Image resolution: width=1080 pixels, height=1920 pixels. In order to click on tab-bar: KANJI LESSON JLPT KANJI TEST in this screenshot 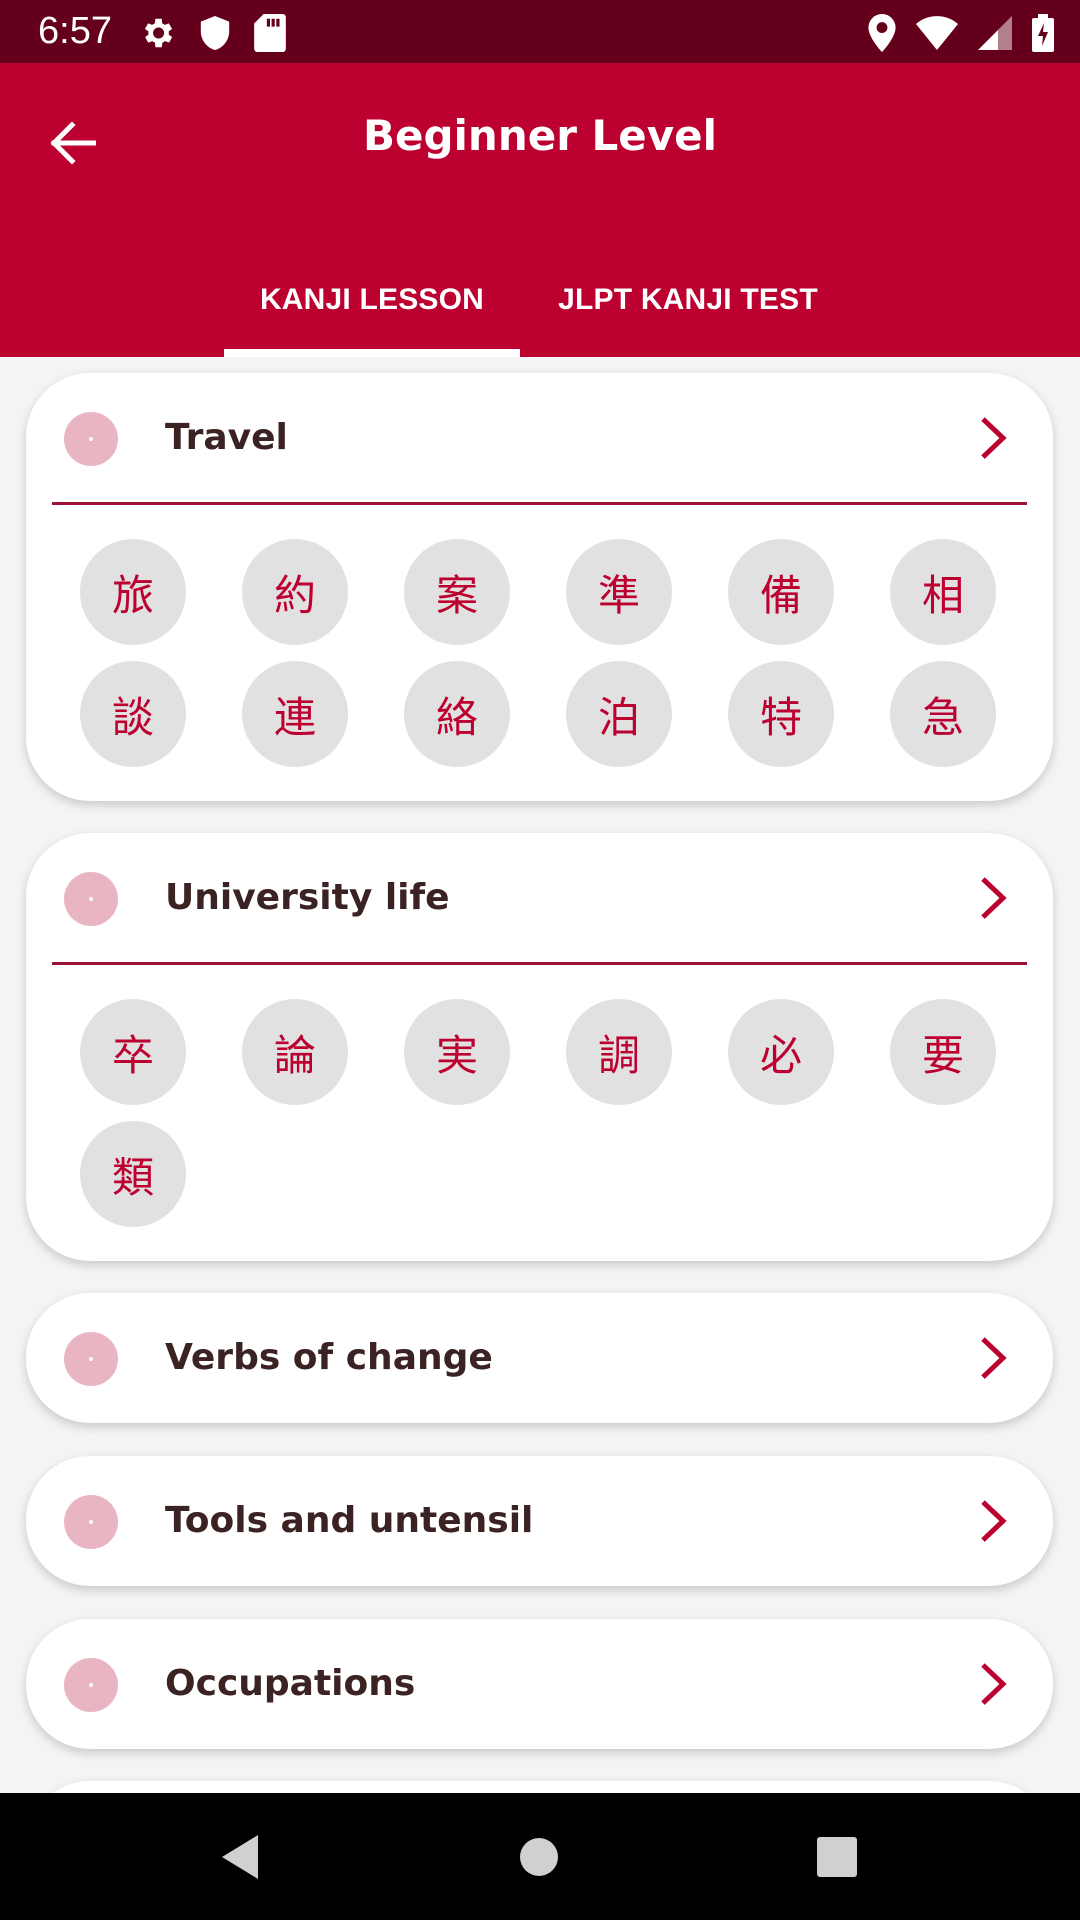, I will do `click(540, 305)`.